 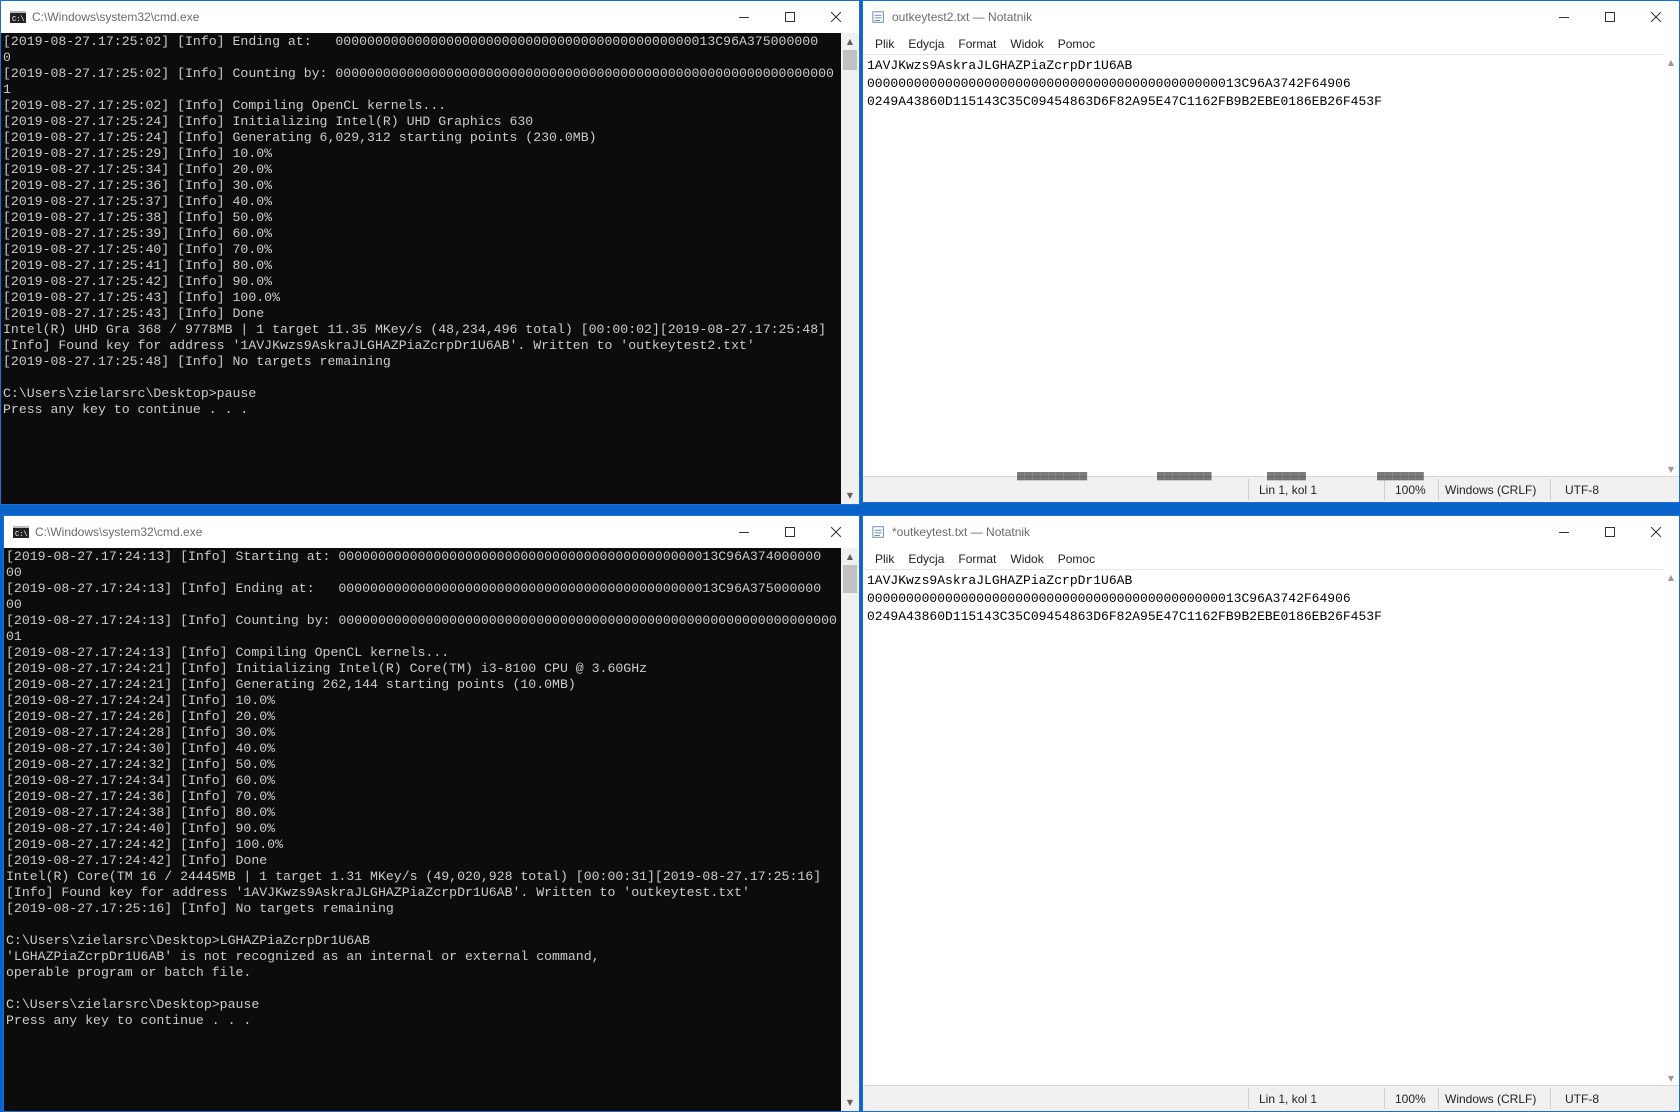 What do you see at coordinates (141, 748) in the screenshot?
I see `text-line: [2019-08-27.17:24:30] [Info] 40.0%` at bounding box center [141, 748].